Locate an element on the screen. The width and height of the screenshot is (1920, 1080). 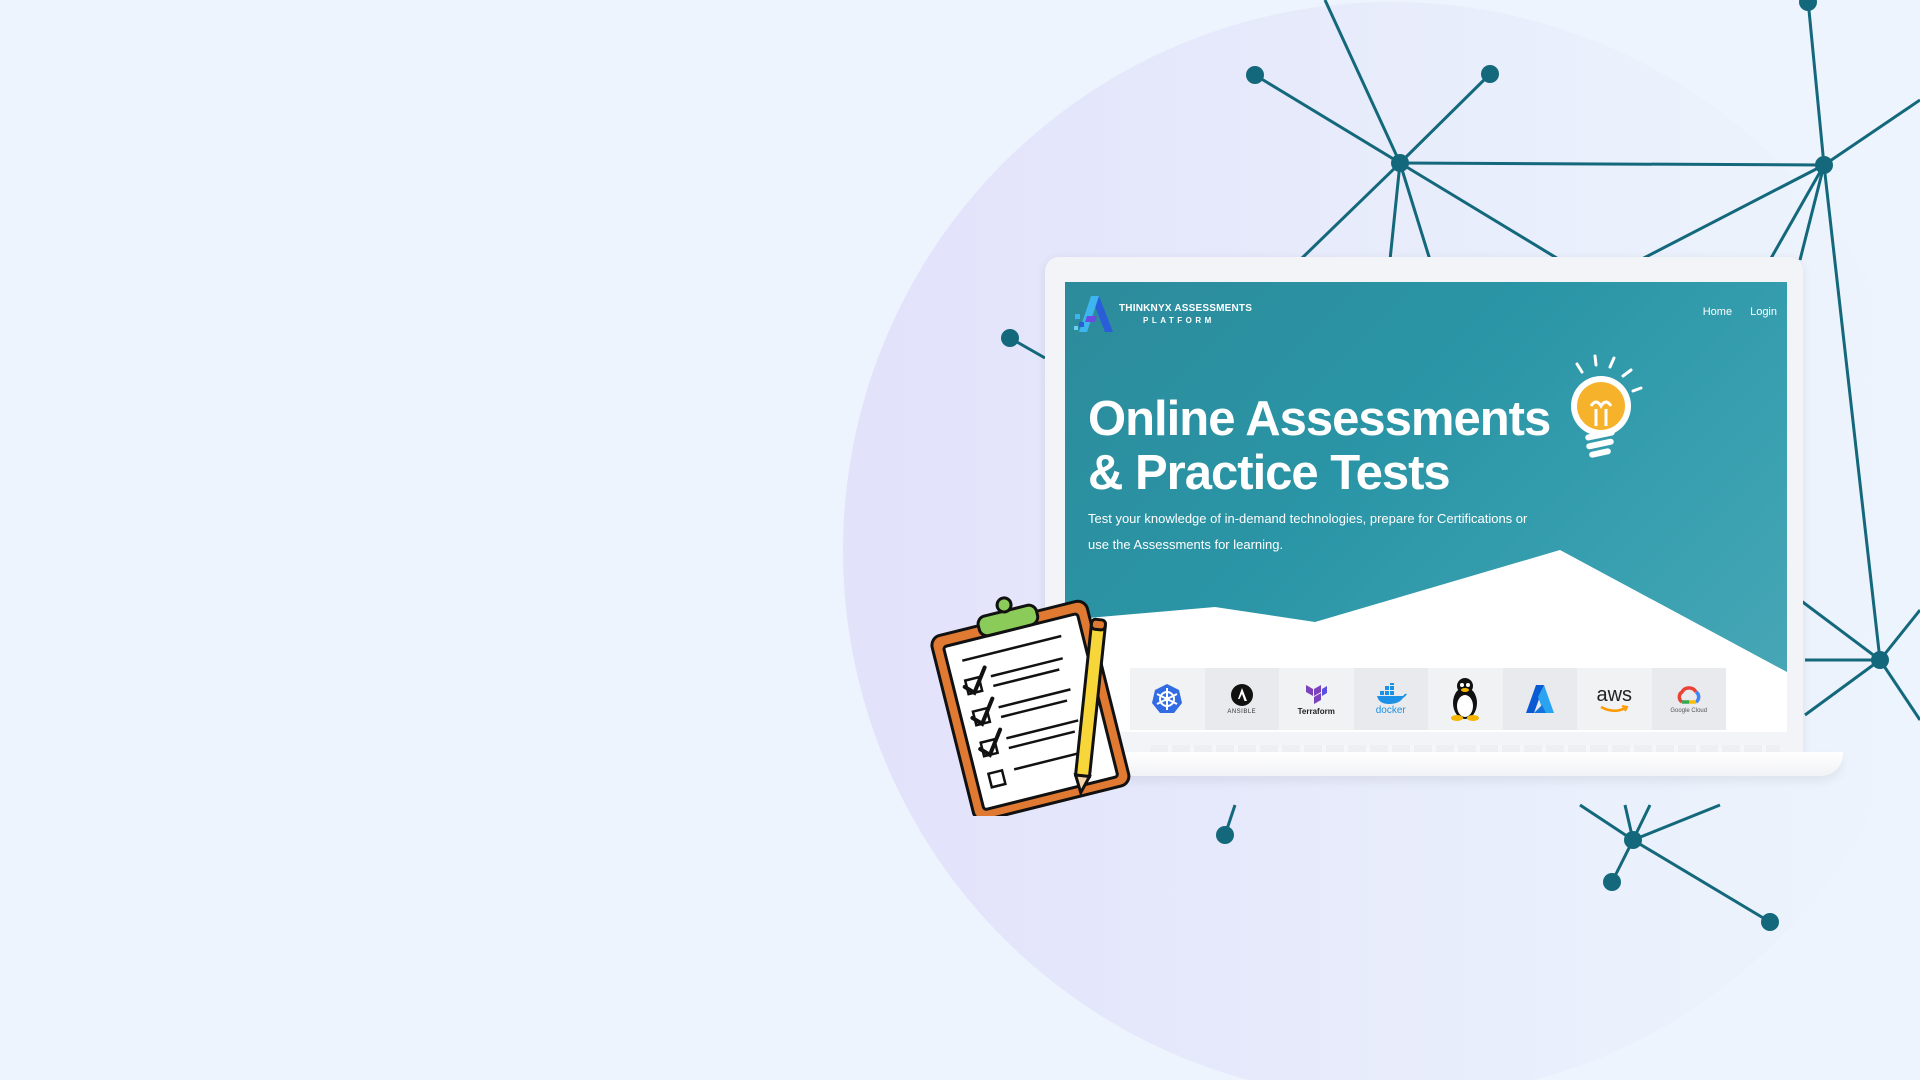
kubernetes-icon is located at coordinates (1167, 698).